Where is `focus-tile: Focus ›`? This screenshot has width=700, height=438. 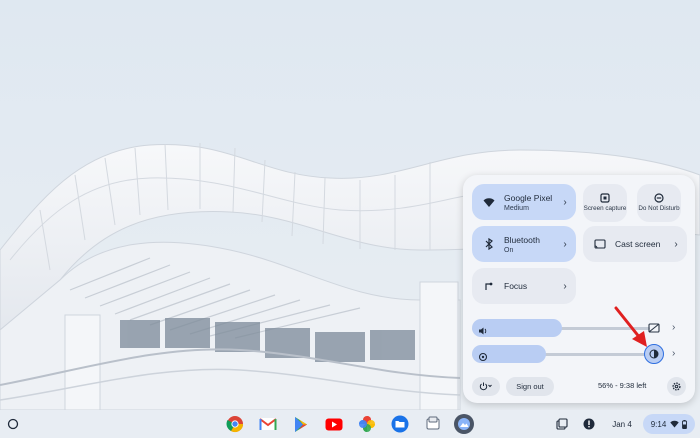
focus-tile: Focus › is located at coordinates (524, 286).